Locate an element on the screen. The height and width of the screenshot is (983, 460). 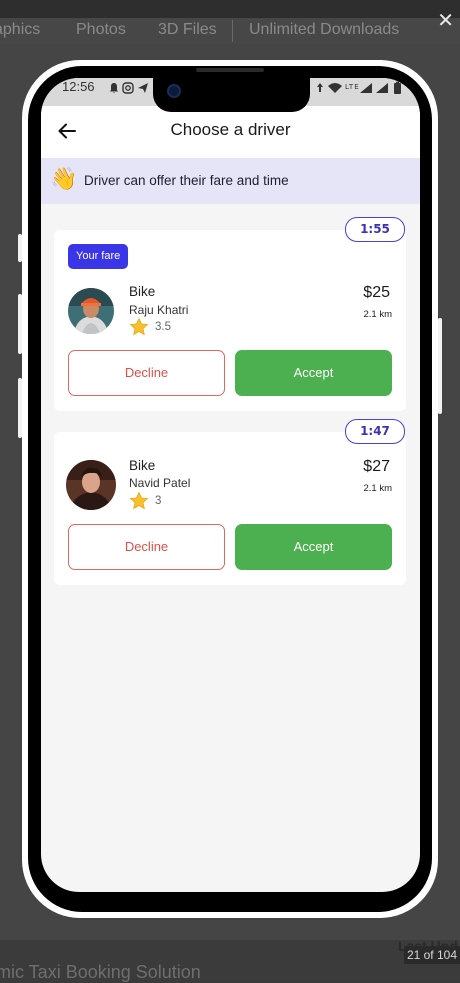
image-counter: 21 of 104 is located at coordinates (431, 955).